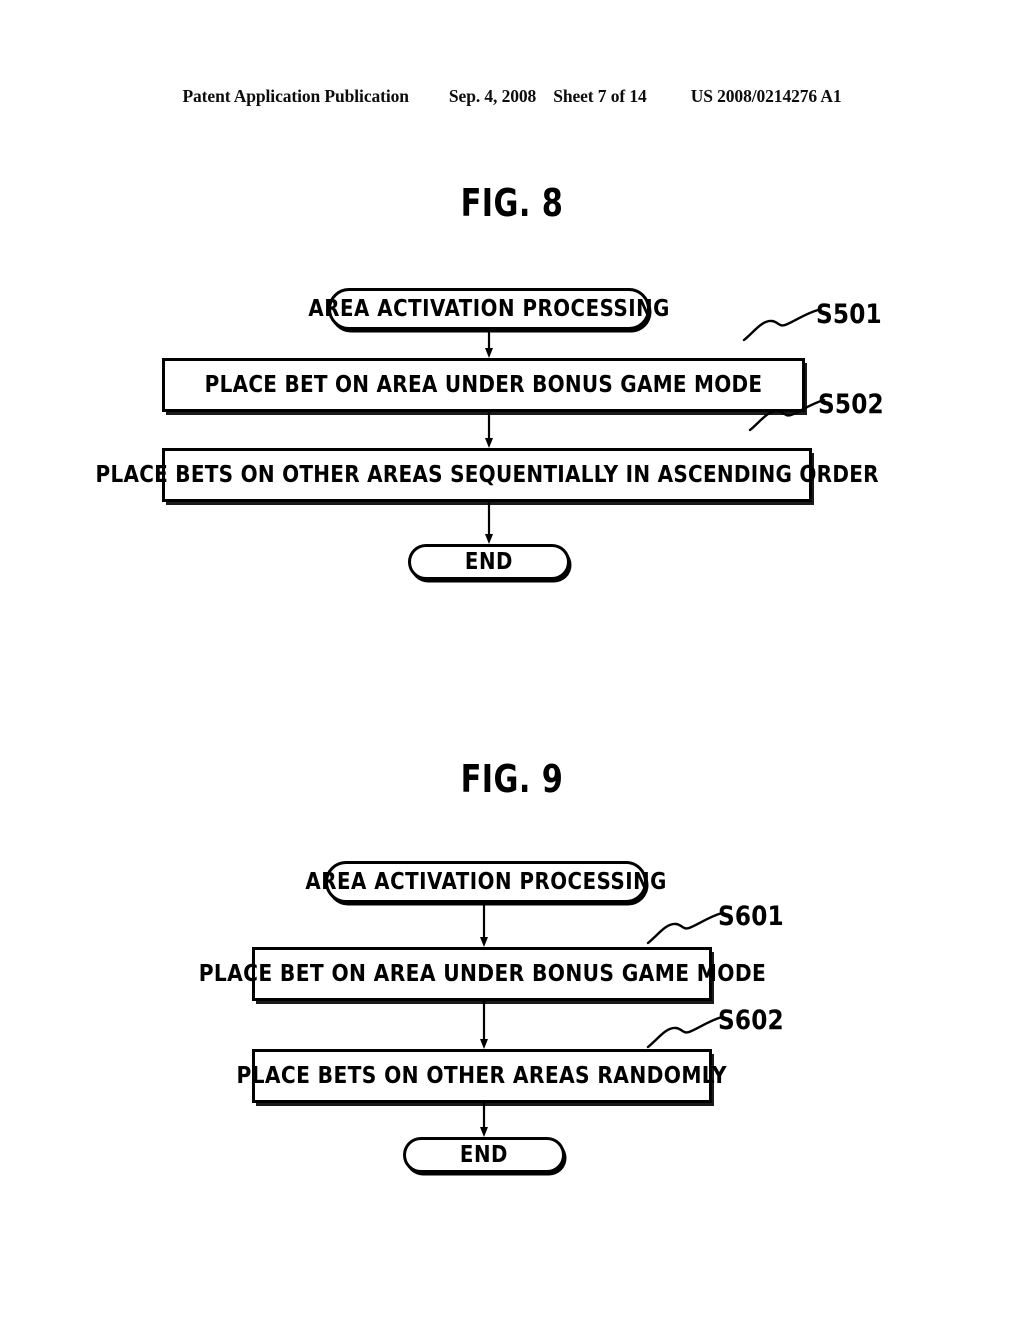  I want to click on fig9-end-node: END, so click(484, 1155).